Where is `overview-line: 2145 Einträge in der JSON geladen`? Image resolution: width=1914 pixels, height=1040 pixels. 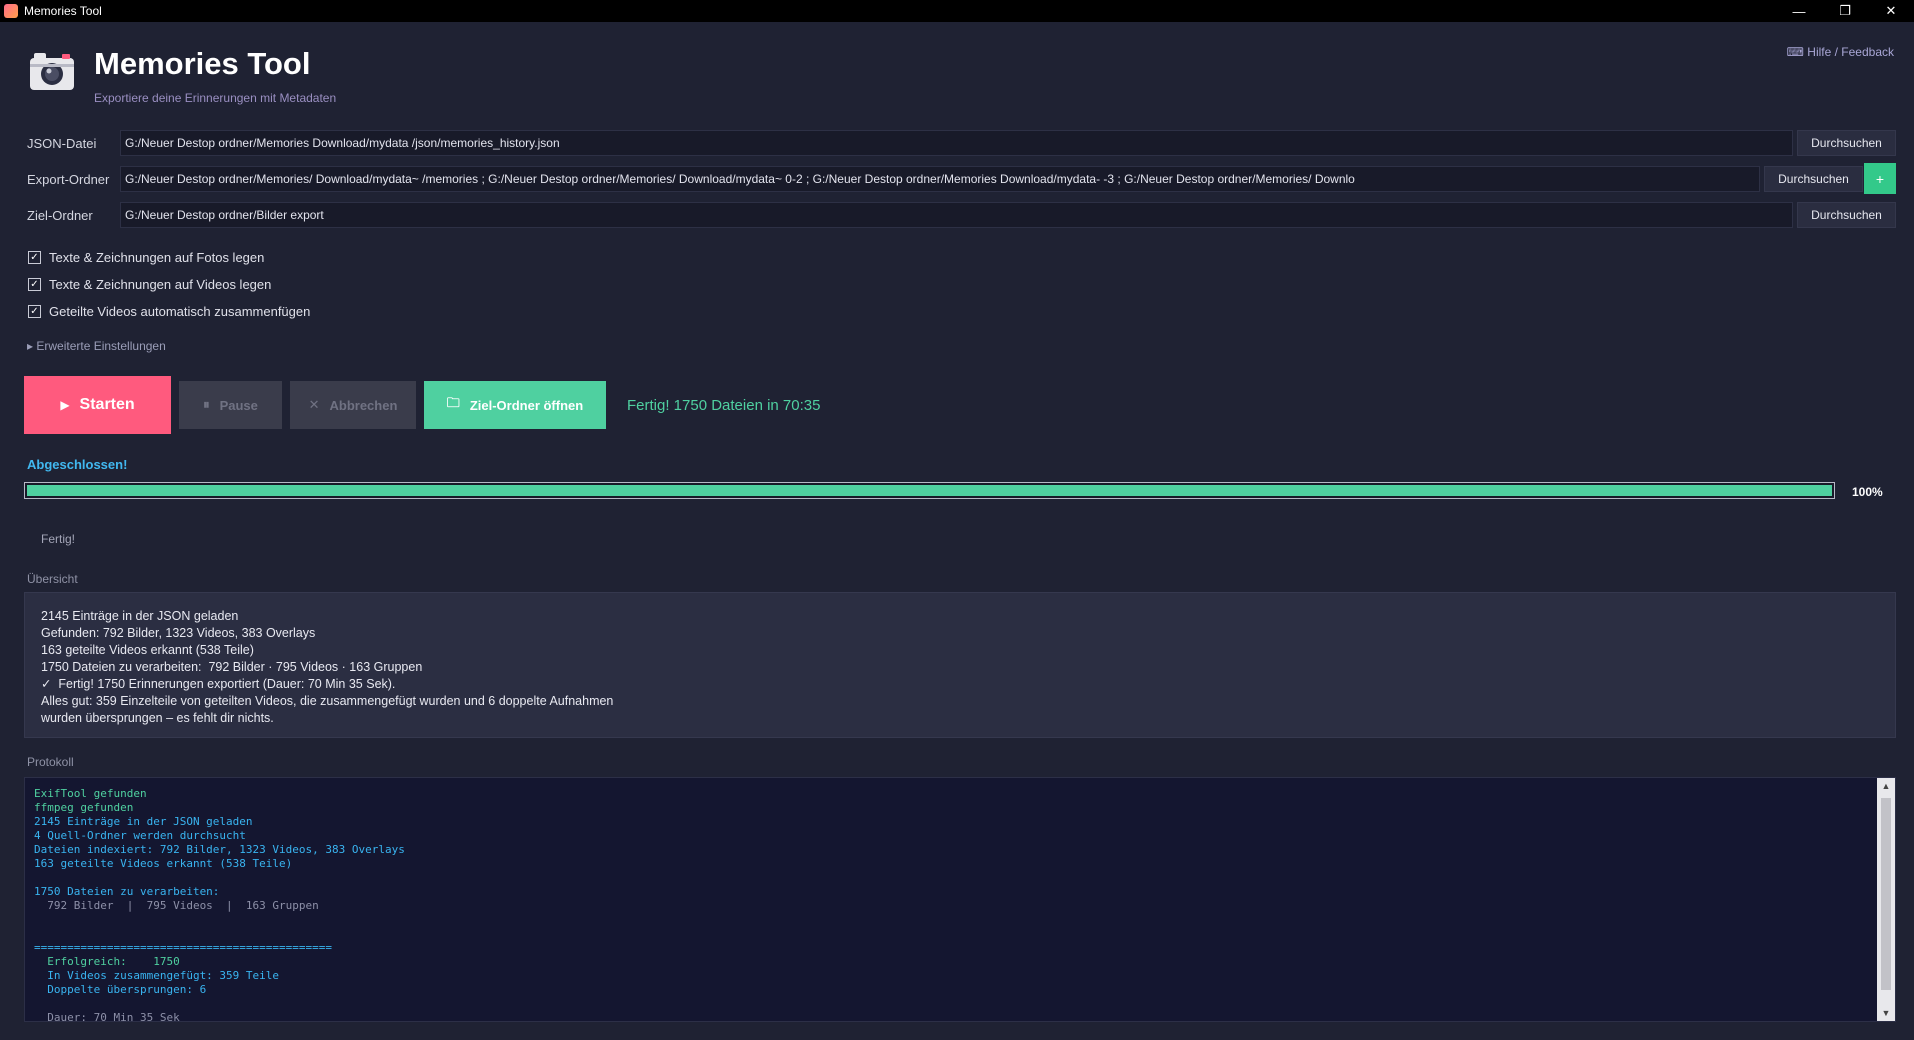 overview-line: 2145 Einträge in der JSON geladen is located at coordinates (140, 616).